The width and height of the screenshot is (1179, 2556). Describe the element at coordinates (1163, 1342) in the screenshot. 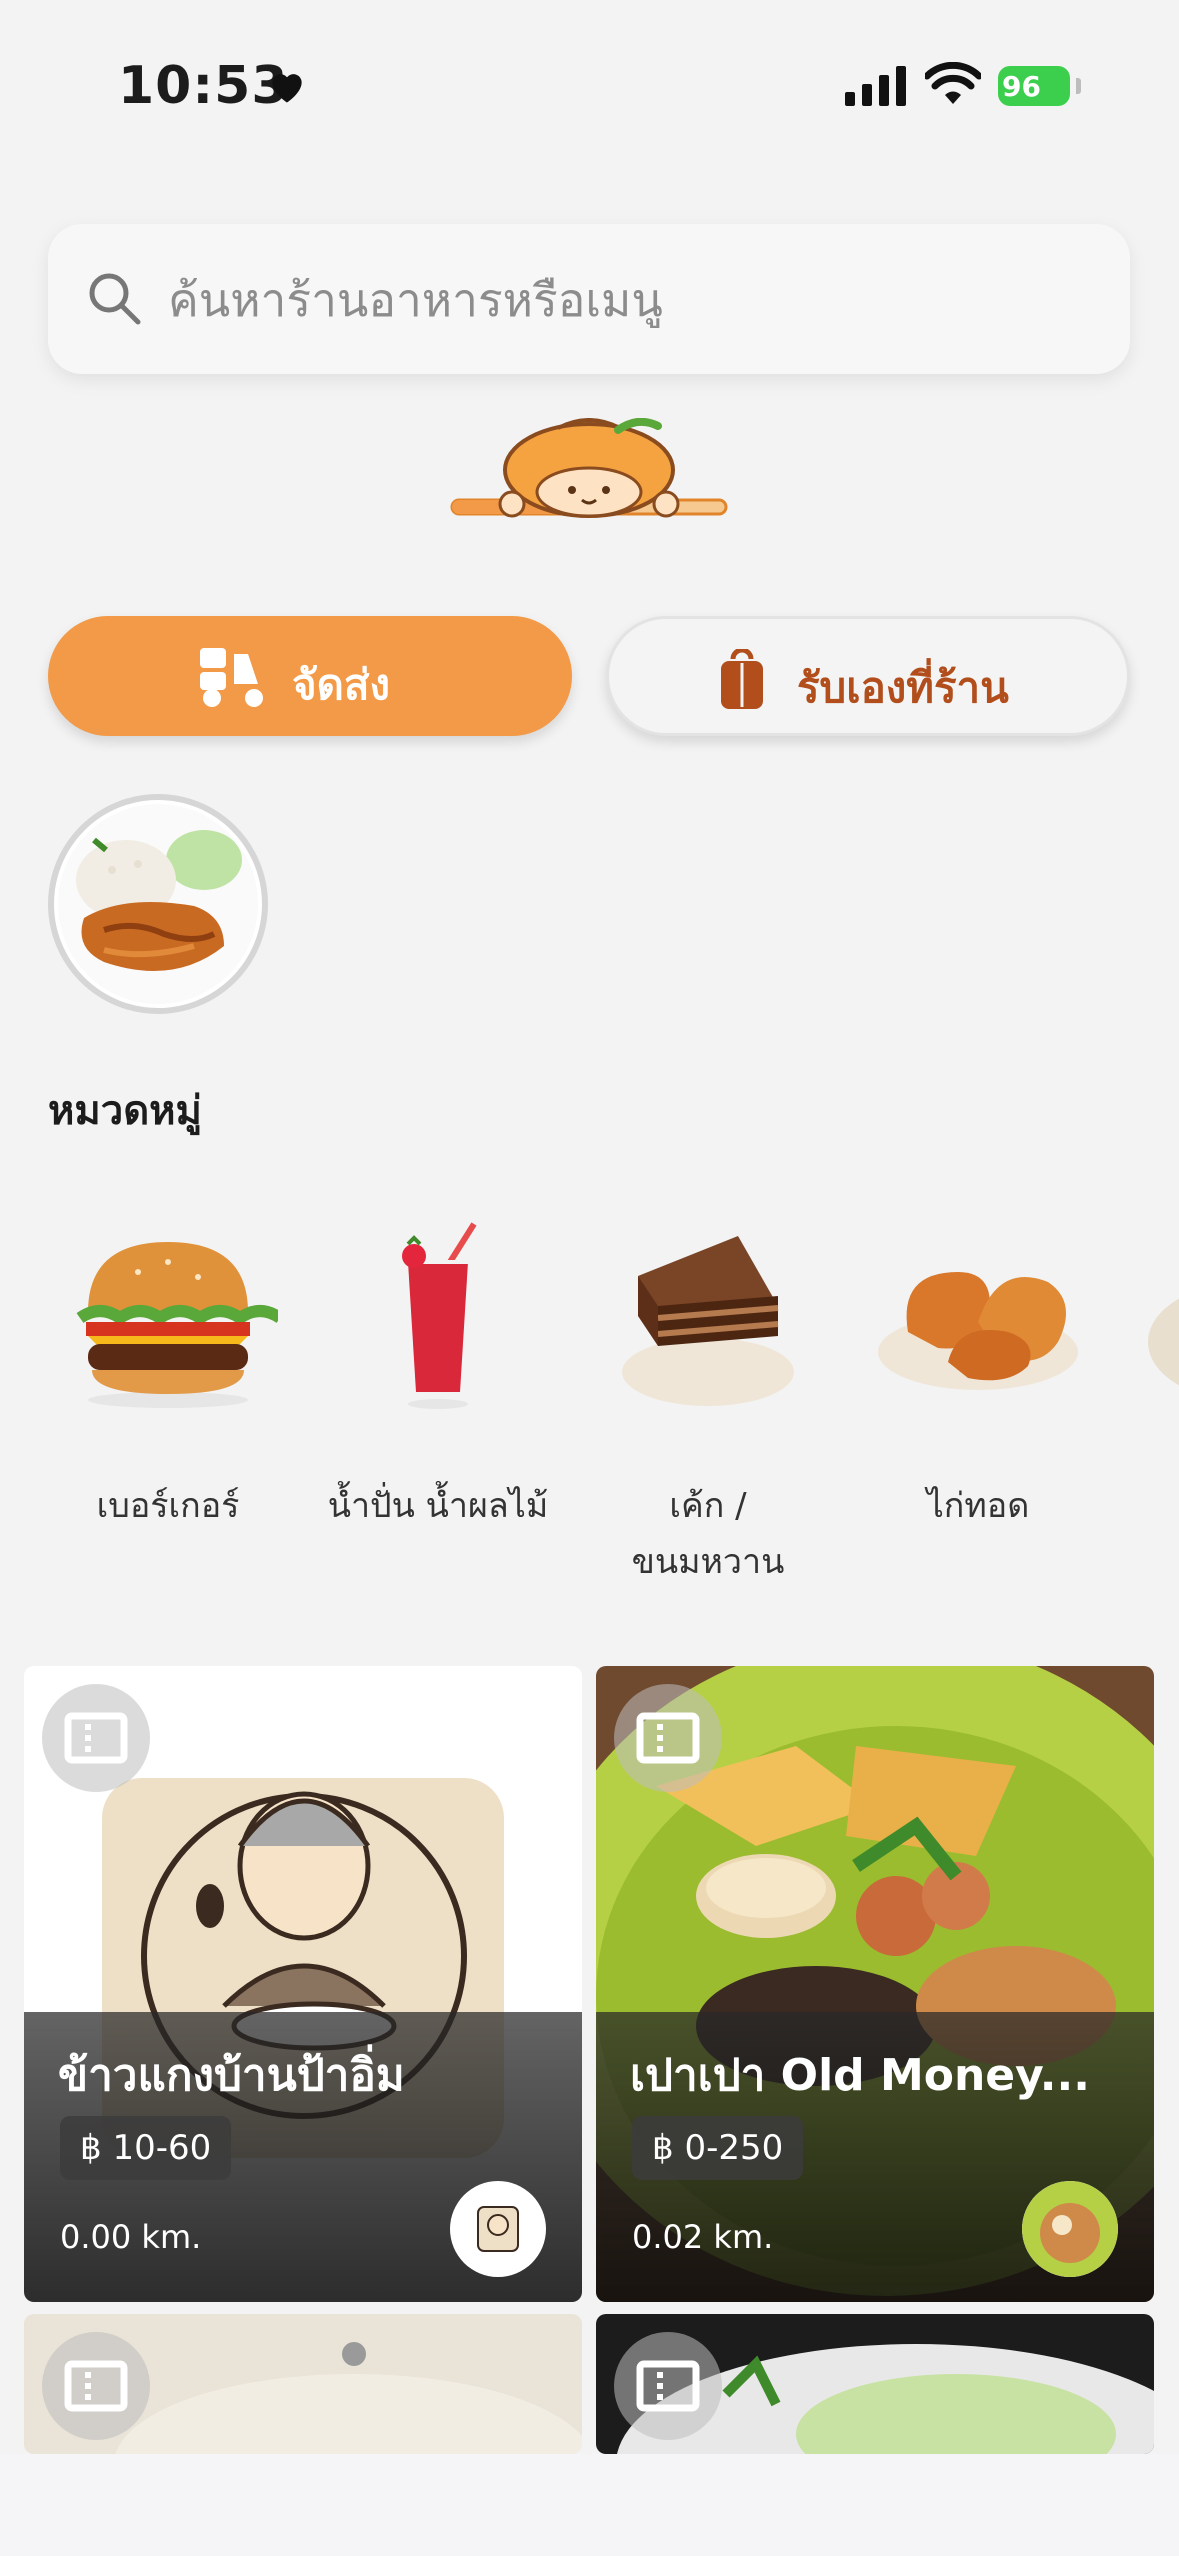

I see `plate-icon` at that location.